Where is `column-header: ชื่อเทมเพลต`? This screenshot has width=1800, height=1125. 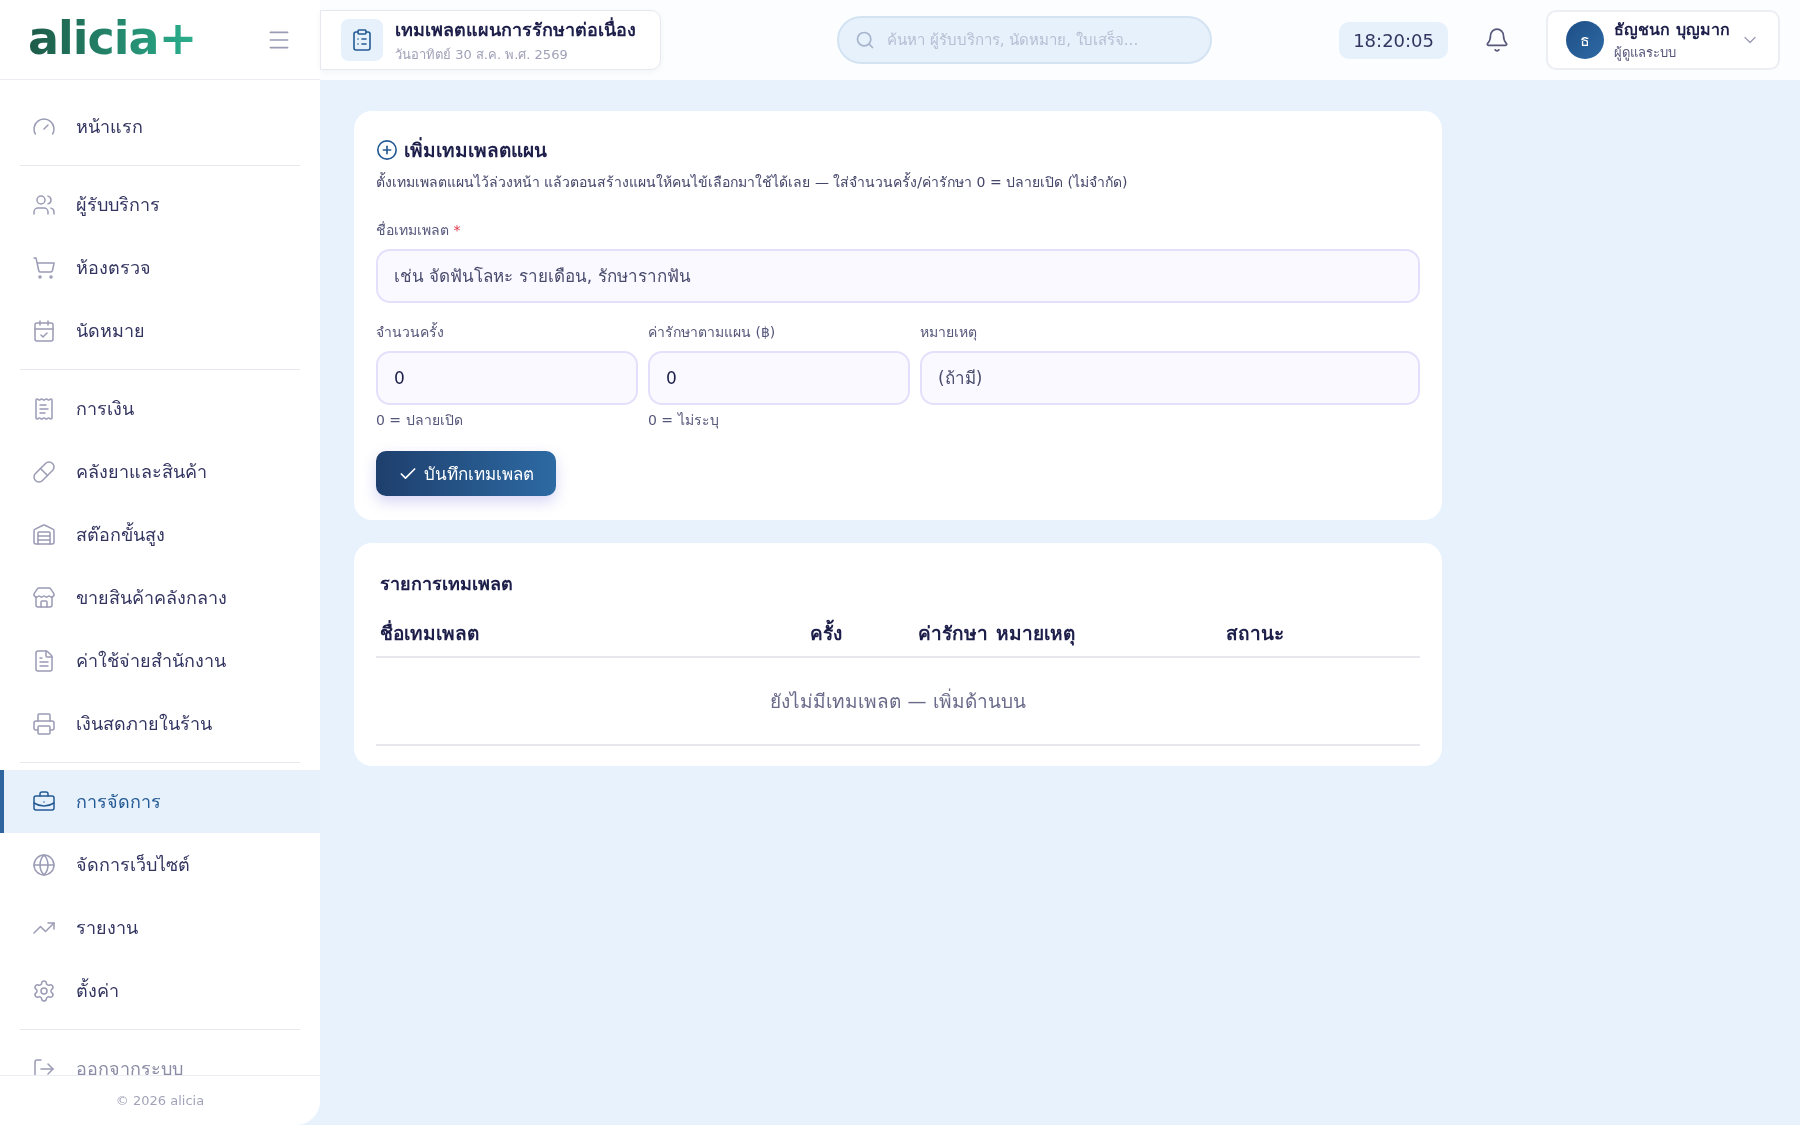 column-header: ชื่อเทมเพลต is located at coordinates (564, 634).